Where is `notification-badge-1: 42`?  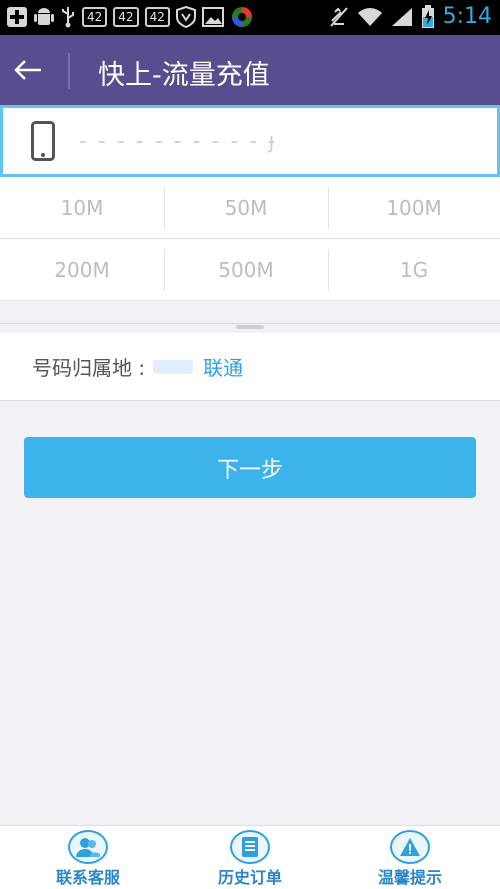
notification-badge-1: 42 is located at coordinates (95, 17).